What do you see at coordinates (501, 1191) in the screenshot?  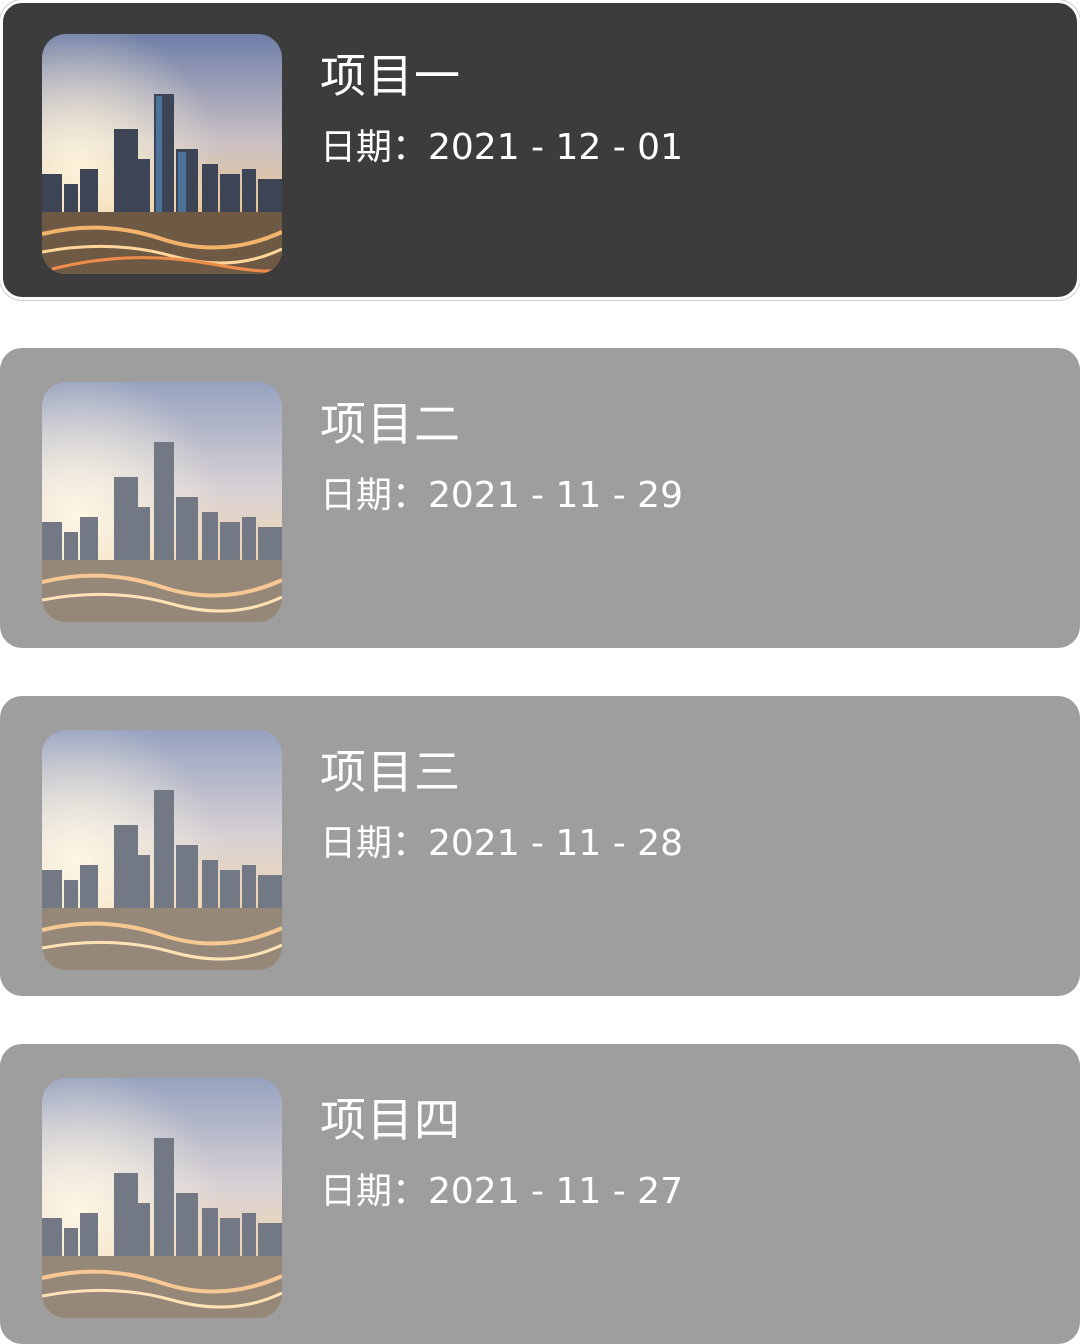 I see `project-date: 日期：2021 - 11 - 27` at bounding box center [501, 1191].